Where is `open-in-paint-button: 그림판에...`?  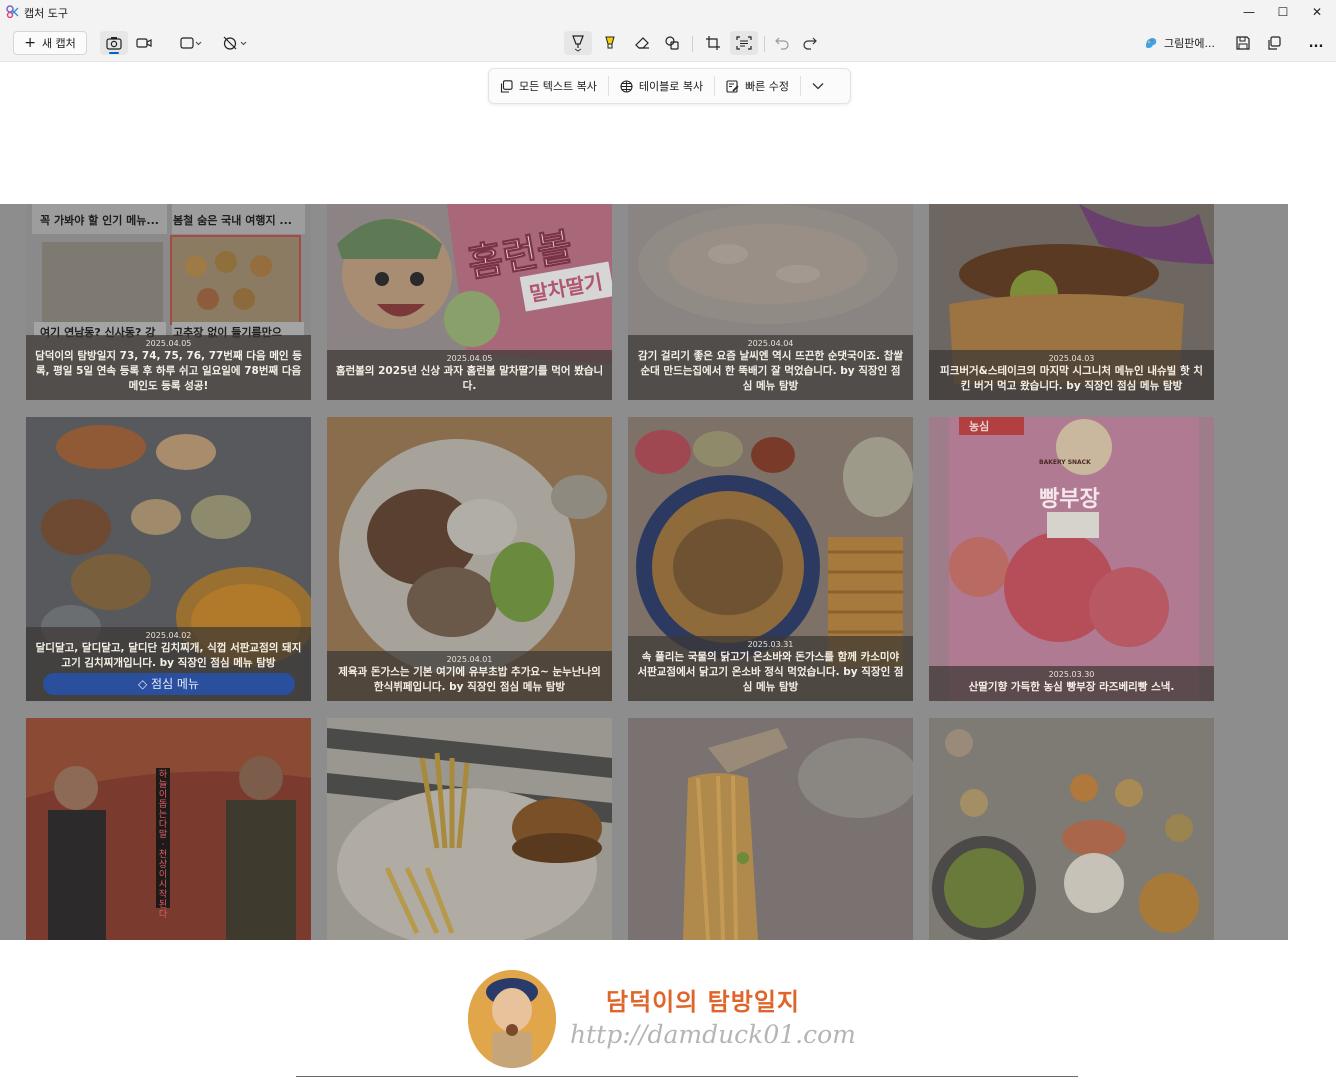 open-in-paint-button: 그림판에... is located at coordinates (1179, 43).